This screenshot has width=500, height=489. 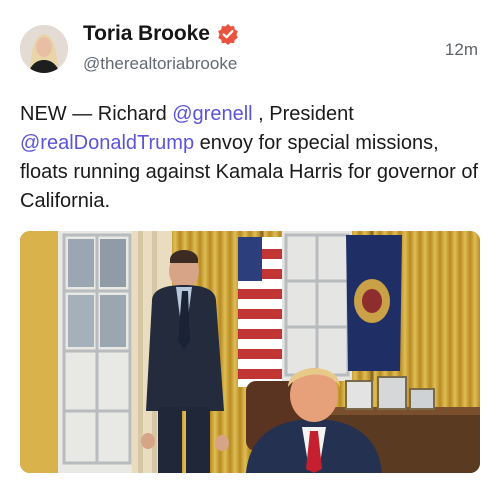 What do you see at coordinates (228, 34) in the screenshot?
I see `verified-badge-icon` at bounding box center [228, 34].